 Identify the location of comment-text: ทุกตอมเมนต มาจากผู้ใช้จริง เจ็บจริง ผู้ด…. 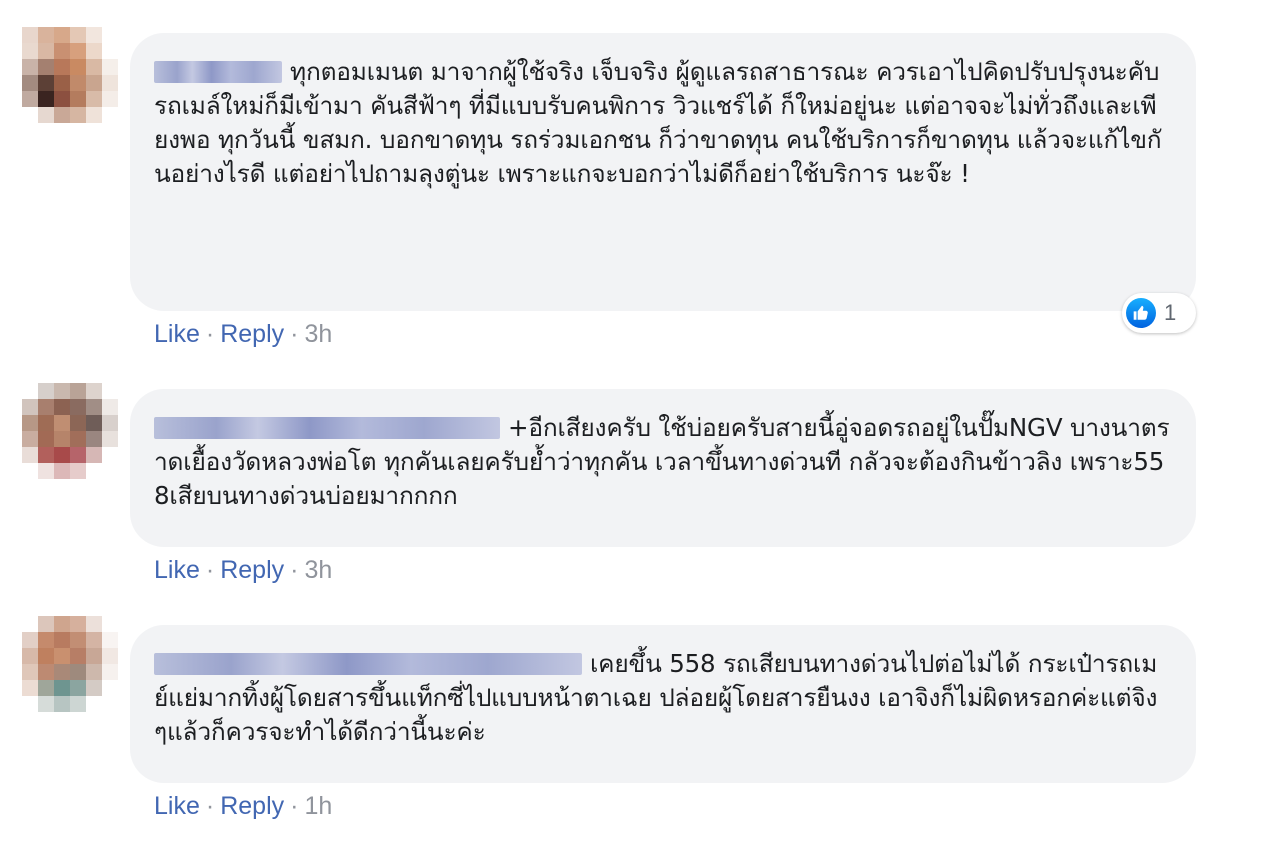
(662, 123).